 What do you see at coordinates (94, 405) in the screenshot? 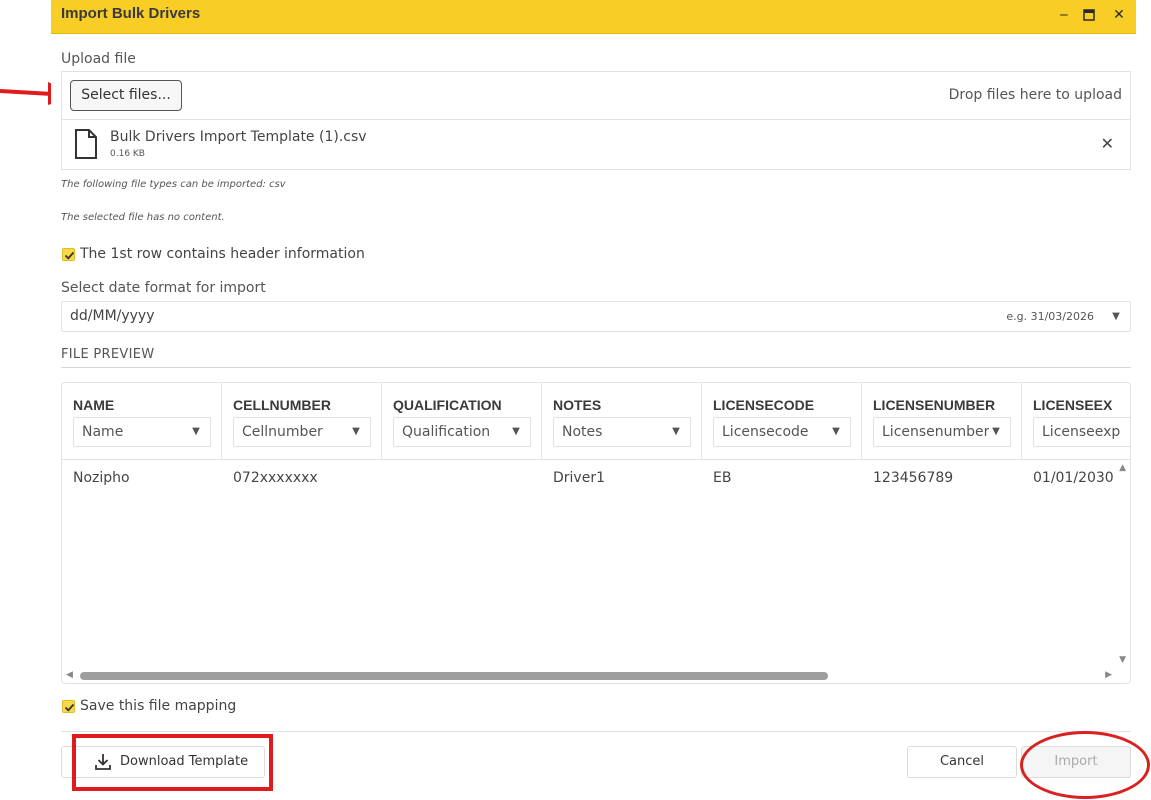
I see `column-header: NAME` at bounding box center [94, 405].